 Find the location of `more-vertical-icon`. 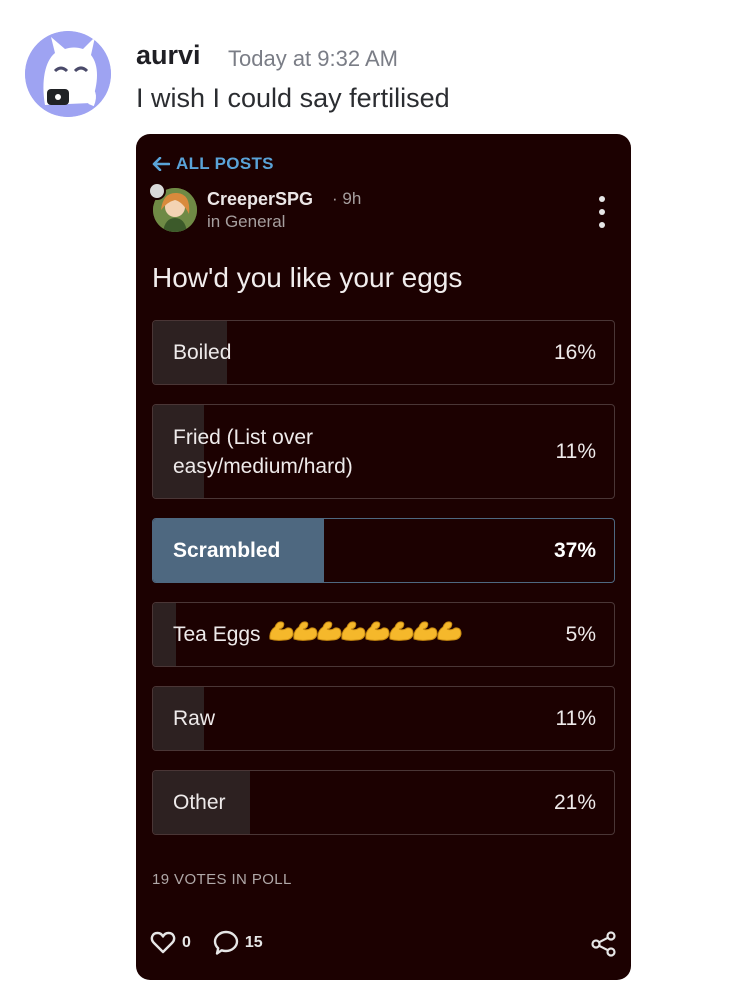

more-vertical-icon is located at coordinates (602, 212).